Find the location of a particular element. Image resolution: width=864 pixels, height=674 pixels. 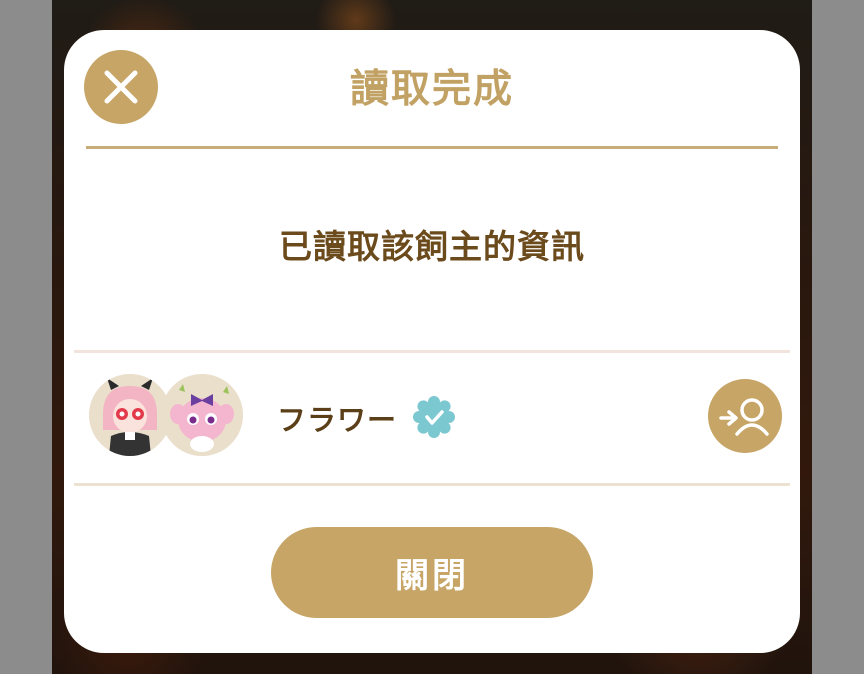

pink-creature-avatar is located at coordinates (202, 415).